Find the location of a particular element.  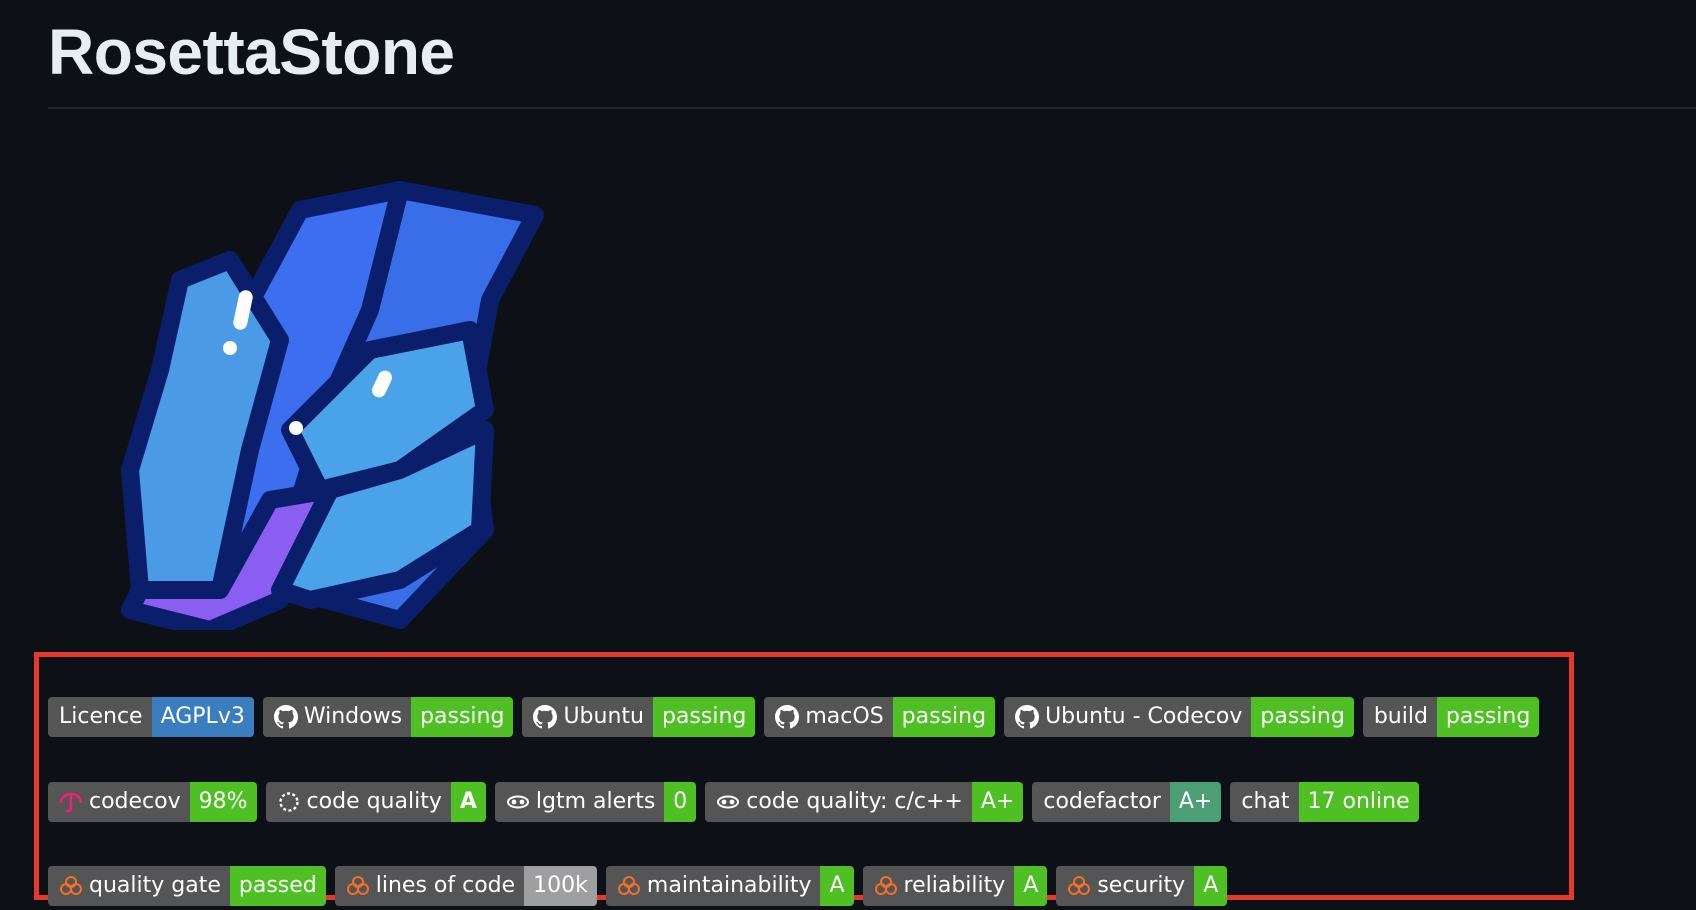

codecov-badge: codecov 98% is located at coordinates (152, 802).